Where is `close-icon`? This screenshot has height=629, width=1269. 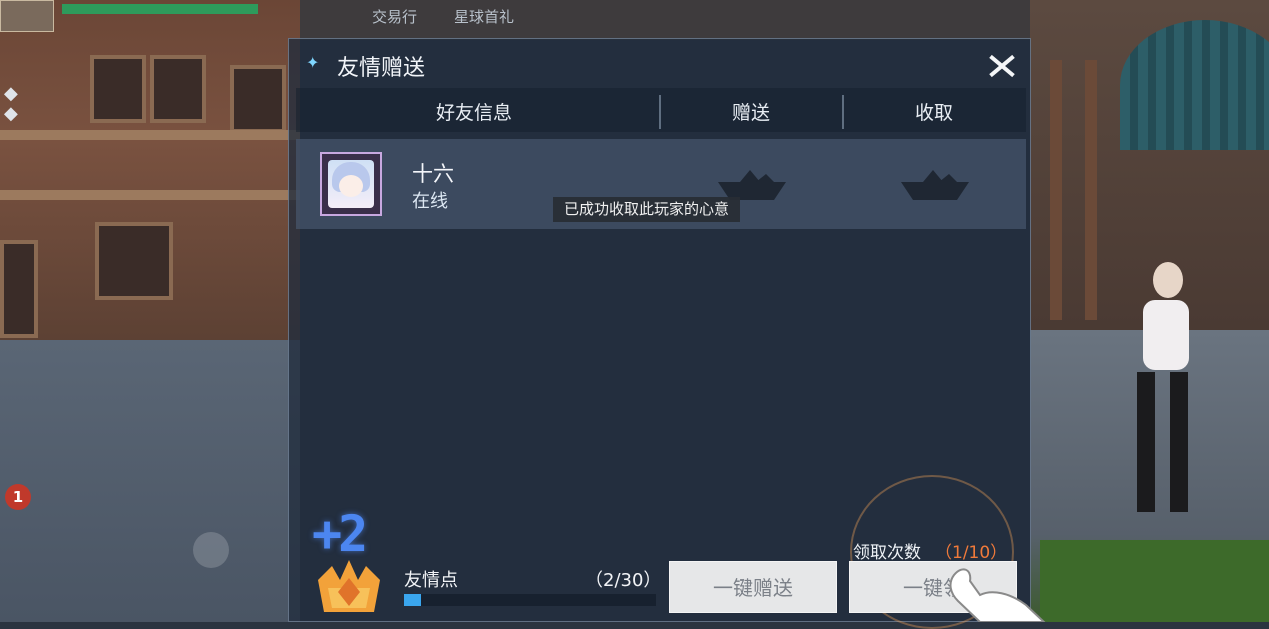 close-icon is located at coordinates (1002, 66).